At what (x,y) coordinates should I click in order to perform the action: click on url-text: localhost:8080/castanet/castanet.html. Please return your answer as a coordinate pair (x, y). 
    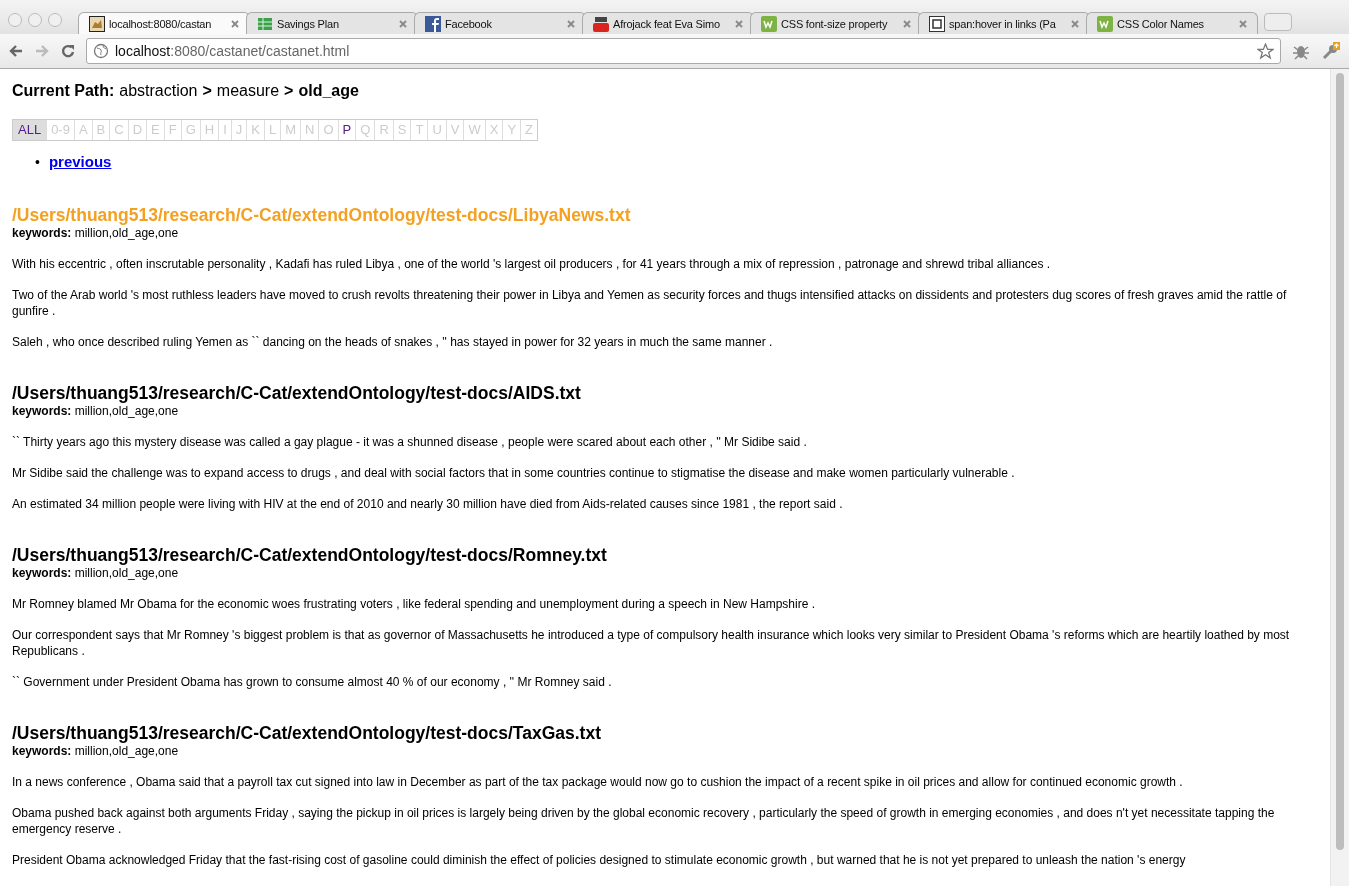
    Looking at the image, I should click on (233, 51).